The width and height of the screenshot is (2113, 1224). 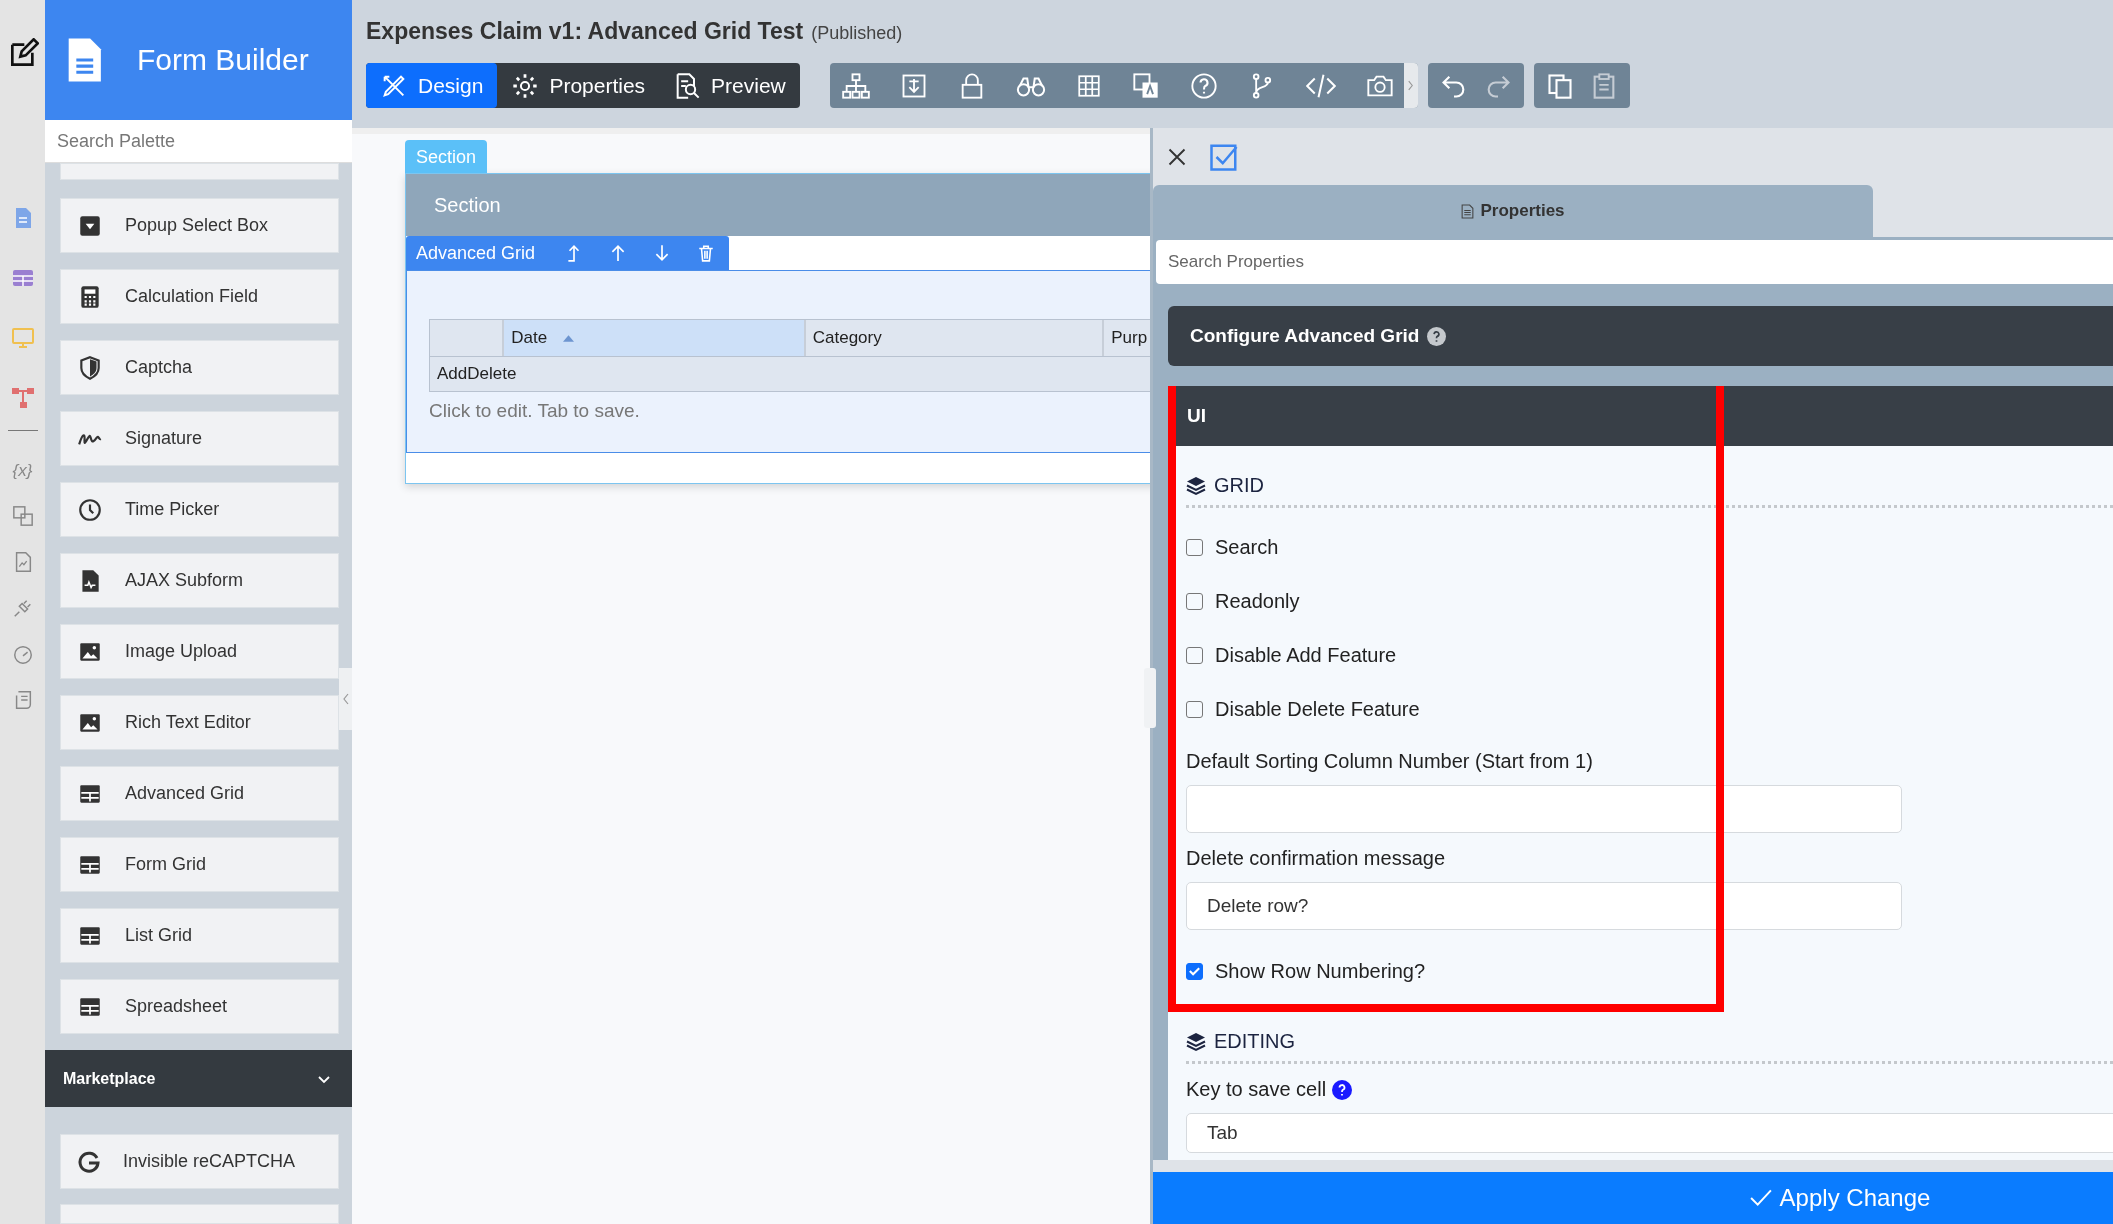 What do you see at coordinates (857, 33) in the screenshot?
I see `form-status: (Published)` at bounding box center [857, 33].